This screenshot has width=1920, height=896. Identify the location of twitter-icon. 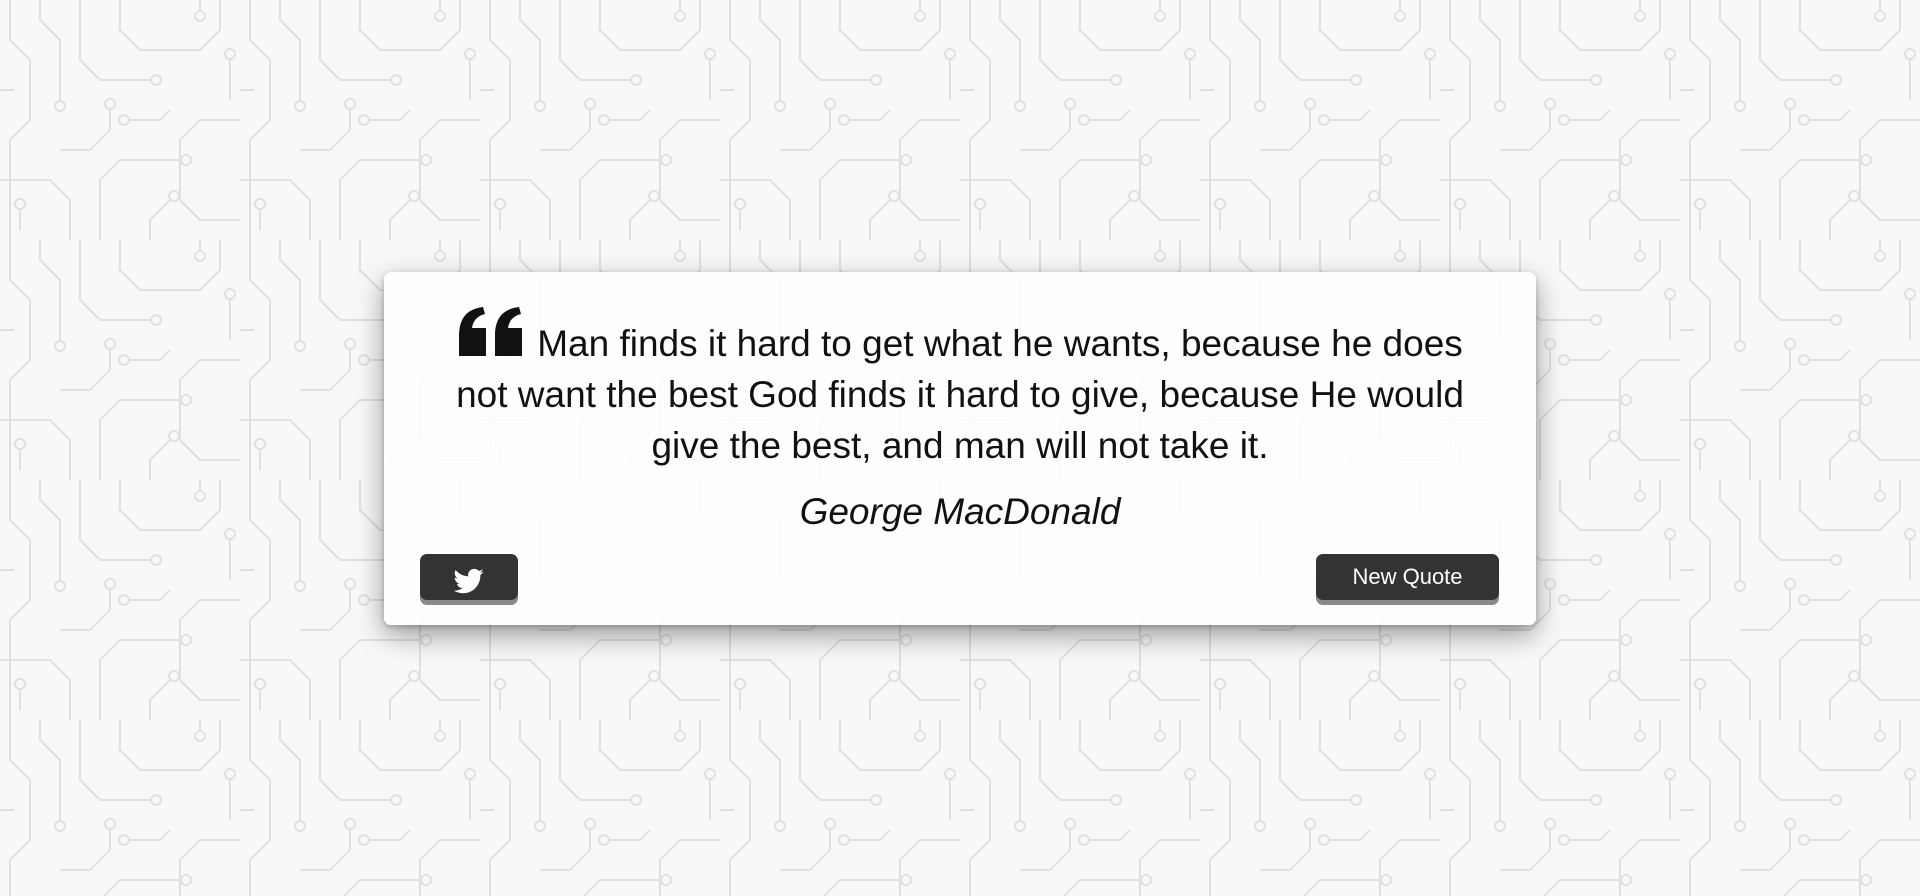
(469, 581).